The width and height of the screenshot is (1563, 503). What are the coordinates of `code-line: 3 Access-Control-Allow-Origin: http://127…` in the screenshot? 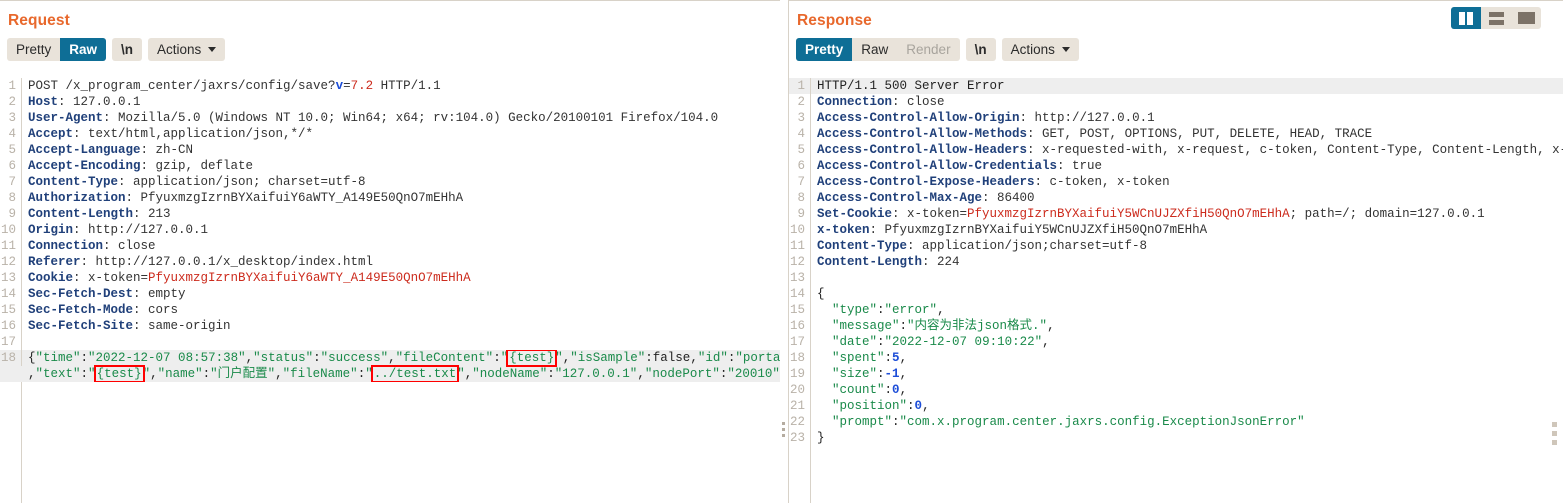 It's located at (1176, 118).